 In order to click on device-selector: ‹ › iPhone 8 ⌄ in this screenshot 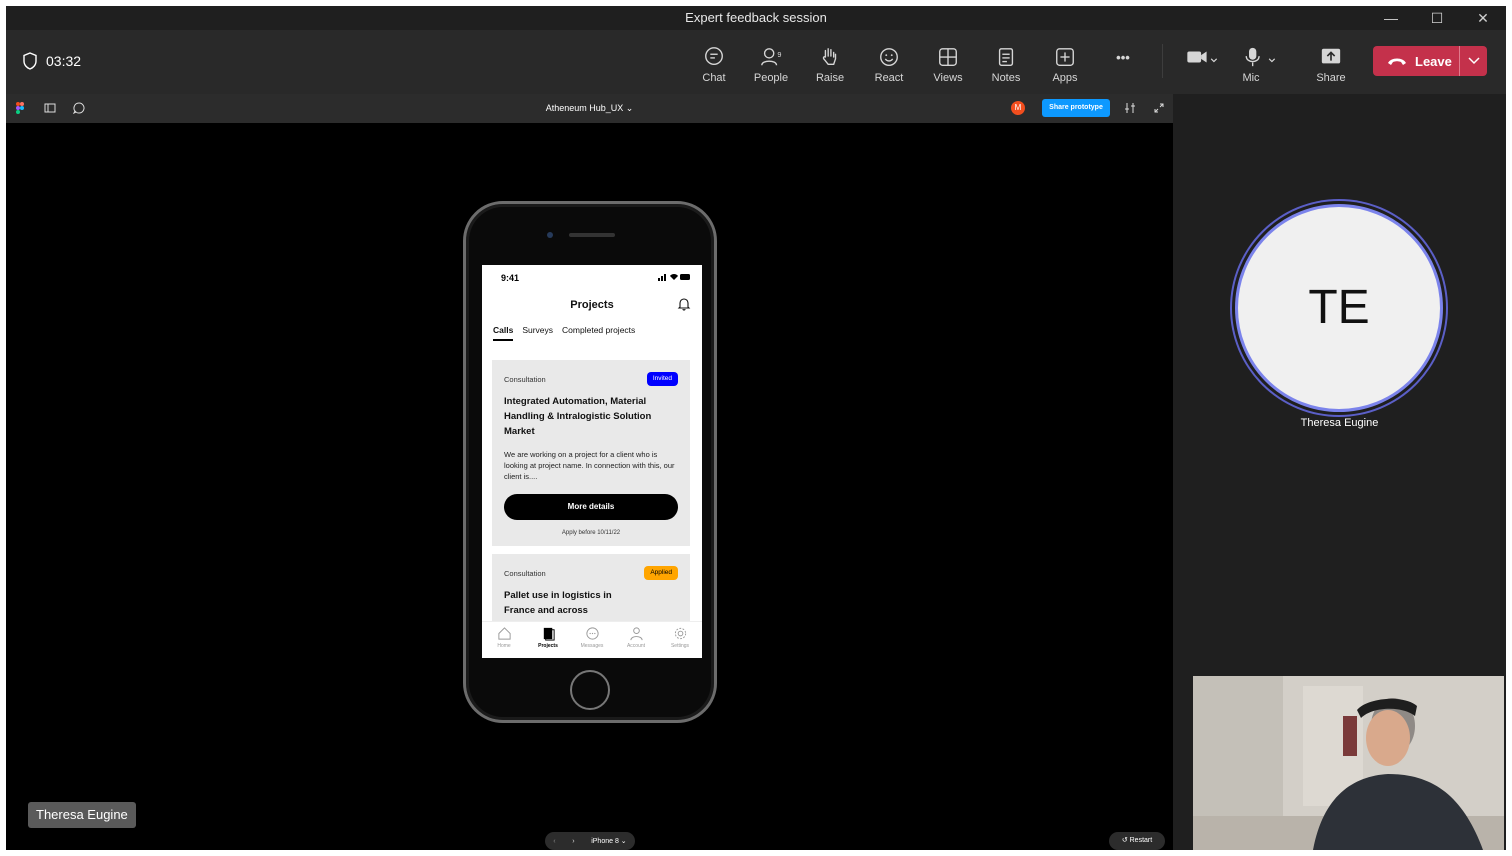, I will do `click(590, 841)`.